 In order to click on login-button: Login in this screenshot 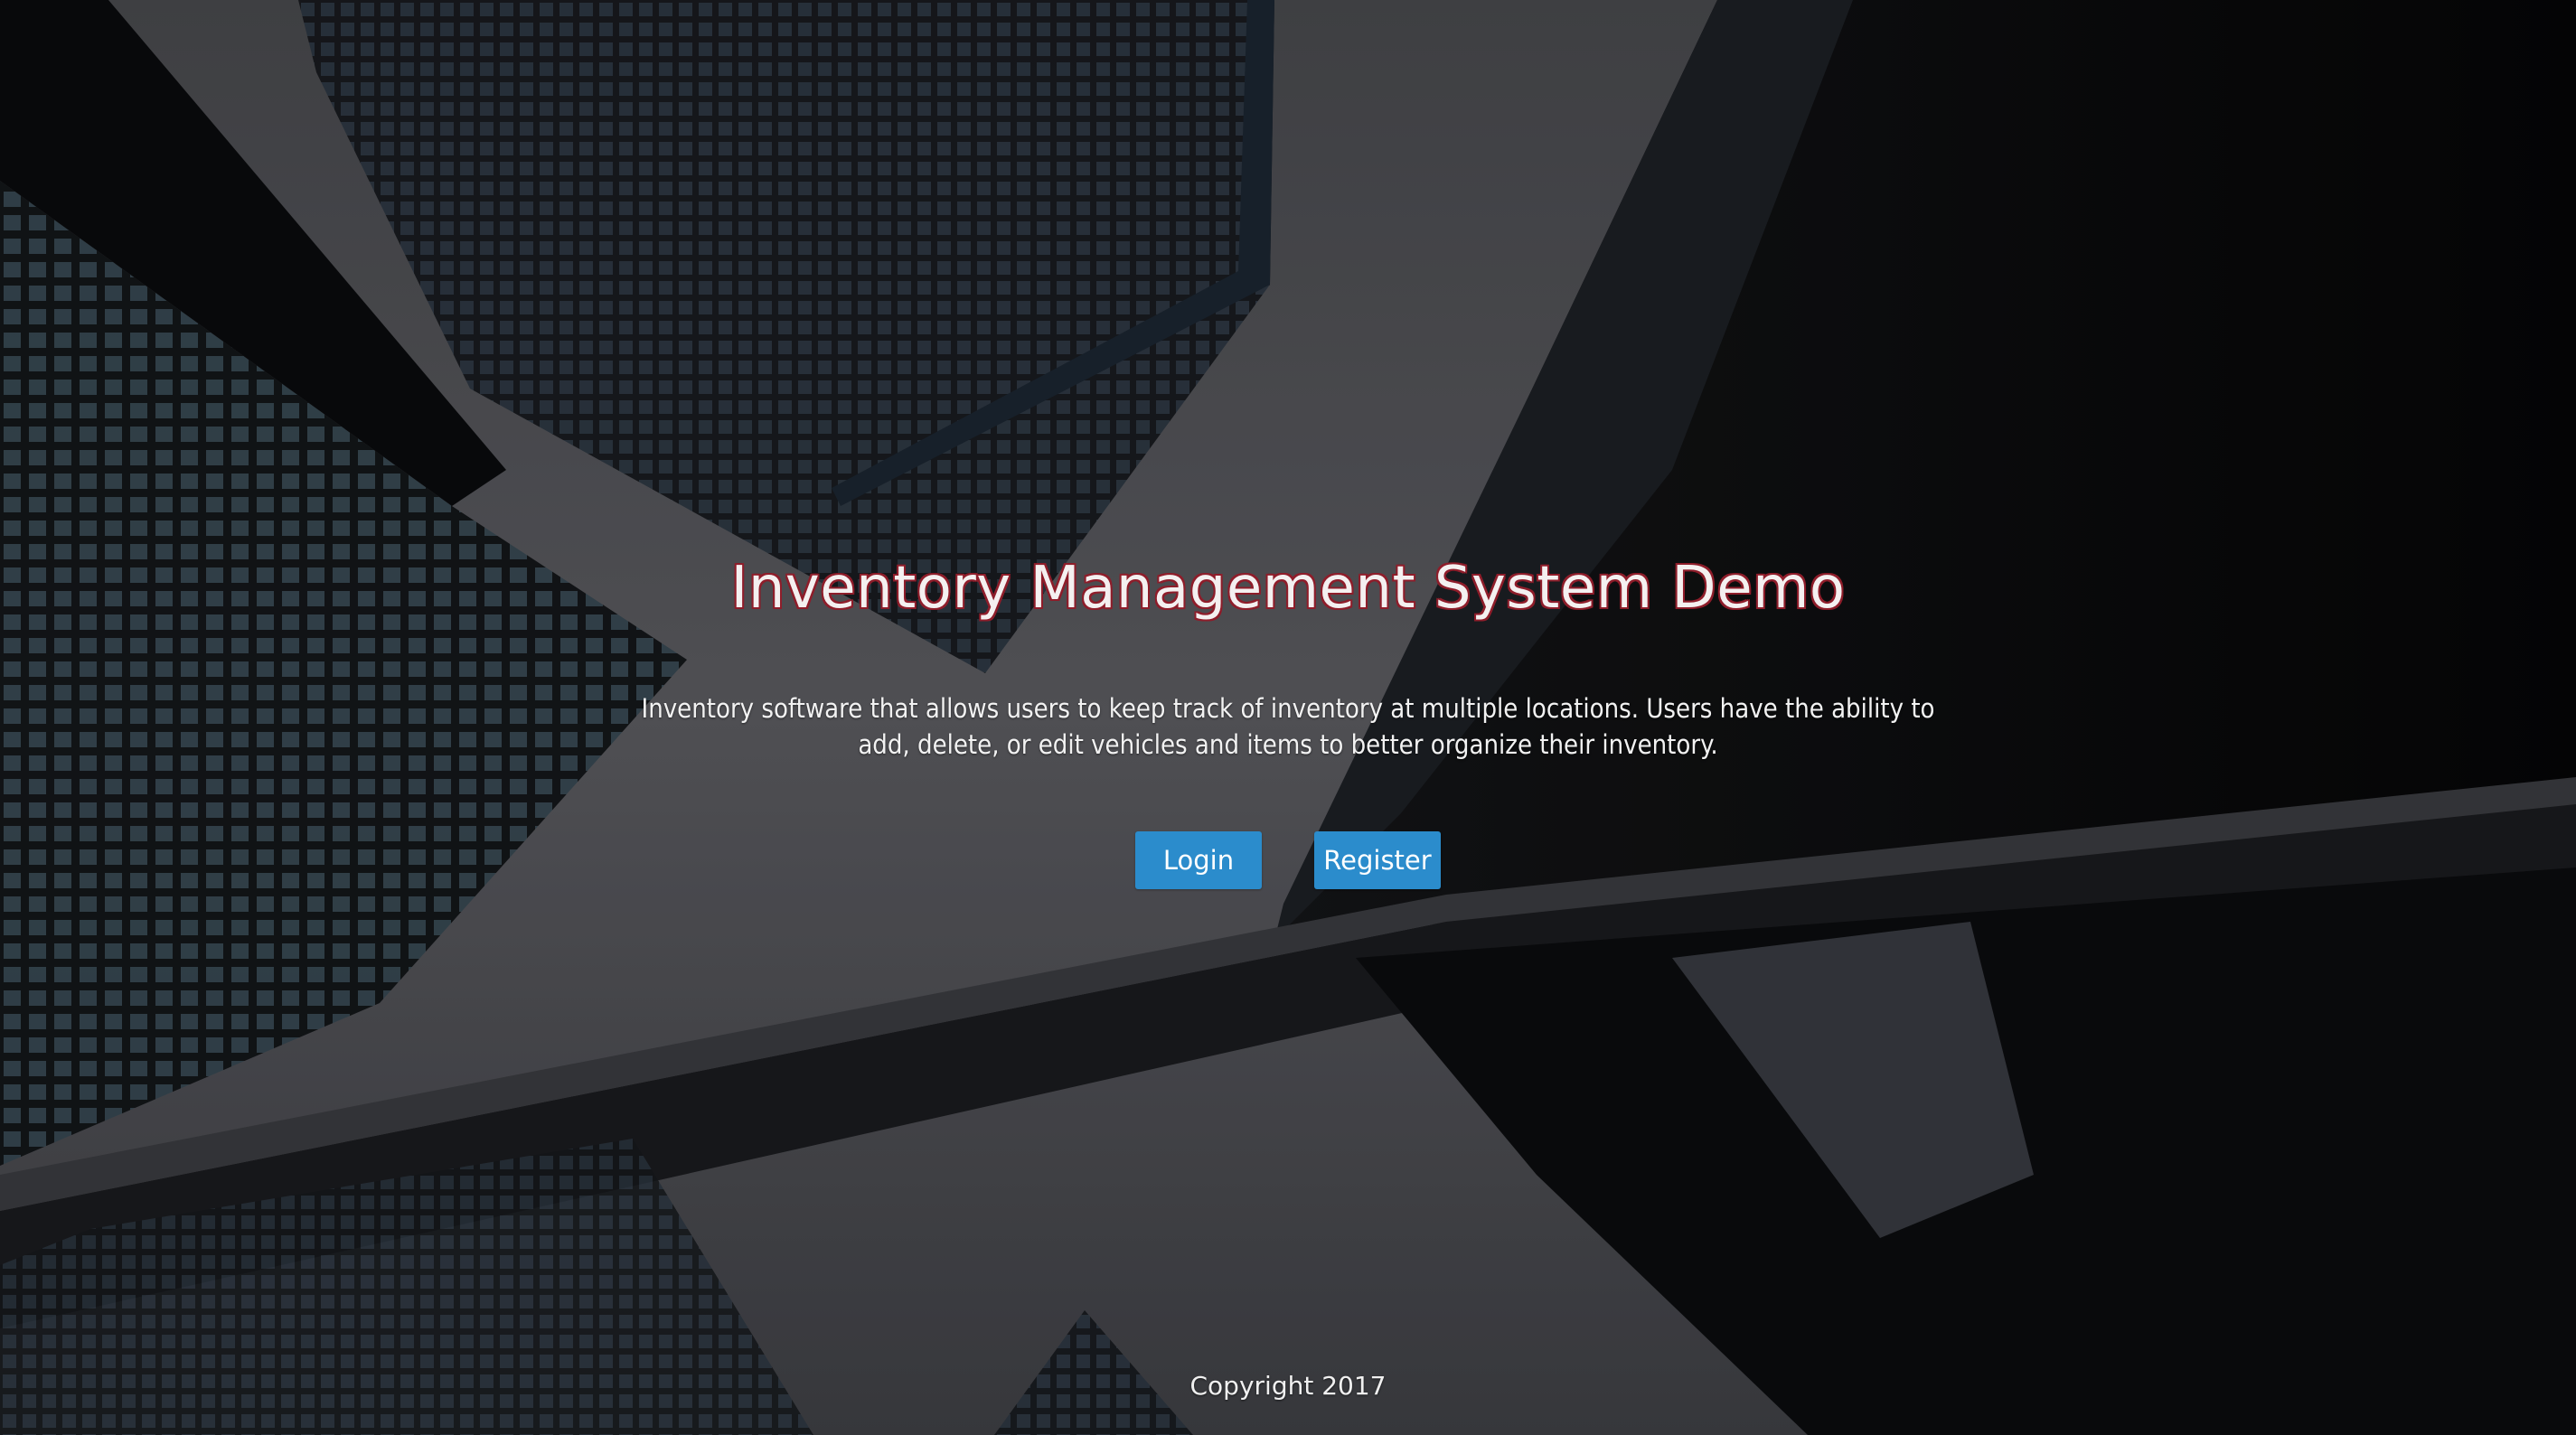, I will do `click(1198, 860)`.